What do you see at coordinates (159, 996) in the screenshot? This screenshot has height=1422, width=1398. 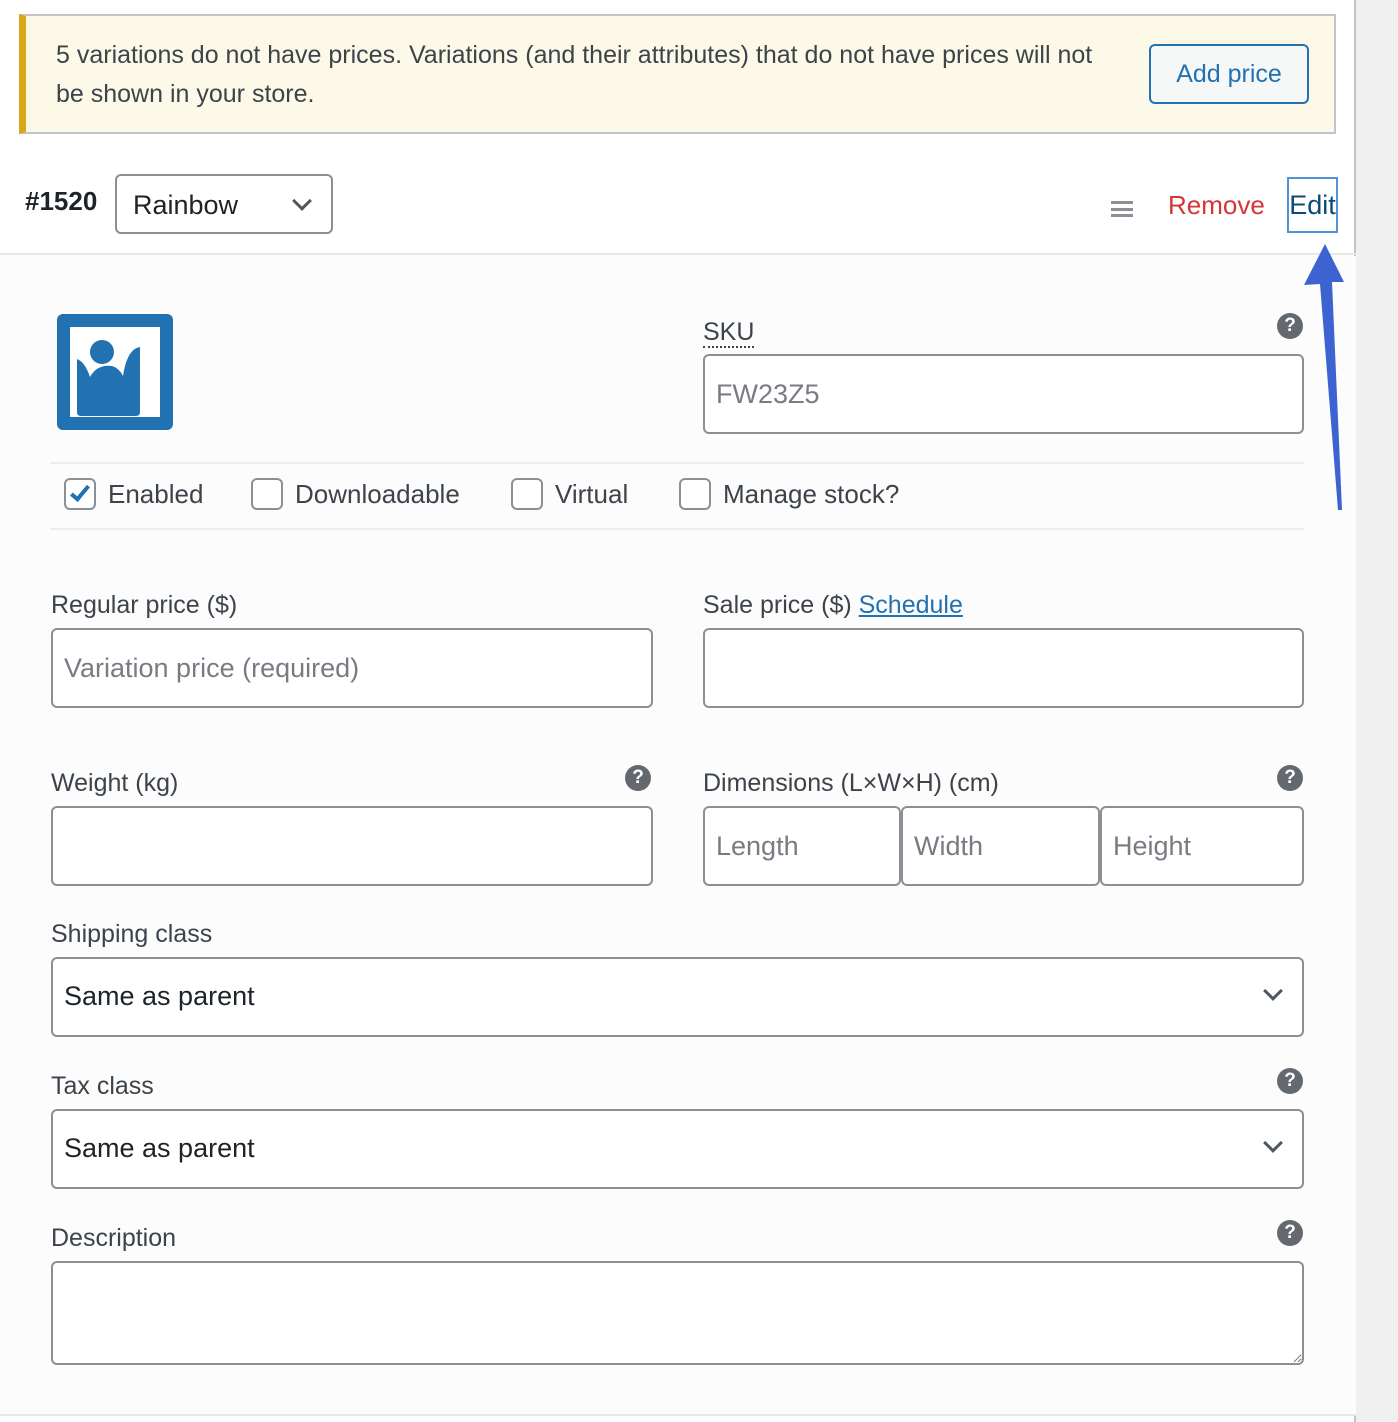 I see `shipping-class-value: Same as parent` at bounding box center [159, 996].